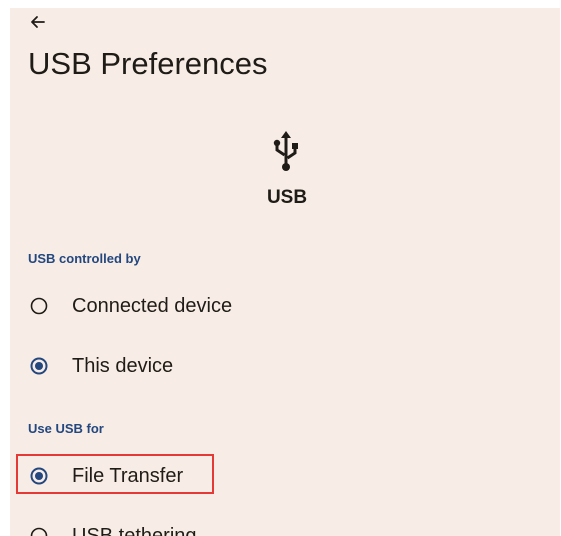 The width and height of the screenshot is (561, 536). I want to click on usb-label: USB, so click(287, 197).